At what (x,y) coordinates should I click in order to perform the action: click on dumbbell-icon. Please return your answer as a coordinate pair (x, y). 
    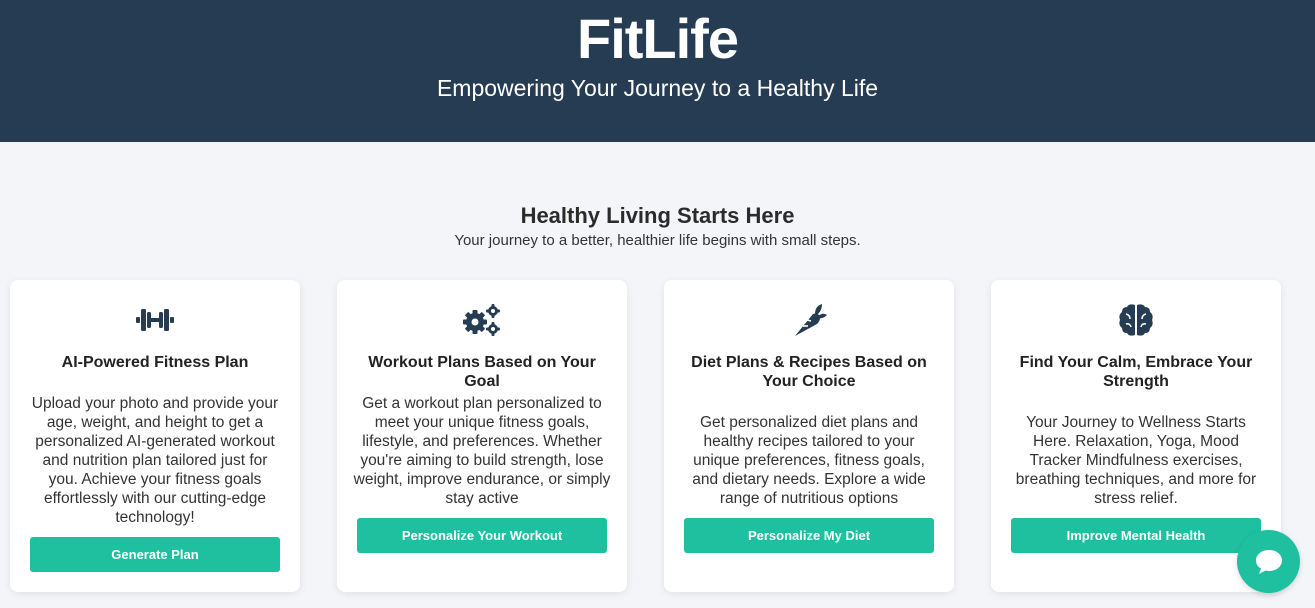
    Looking at the image, I should click on (155, 320).